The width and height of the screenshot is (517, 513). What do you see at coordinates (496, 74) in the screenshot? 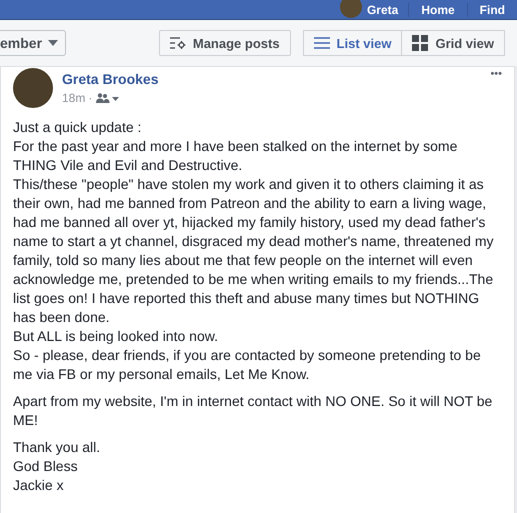
I see `more-options-button: •••` at bounding box center [496, 74].